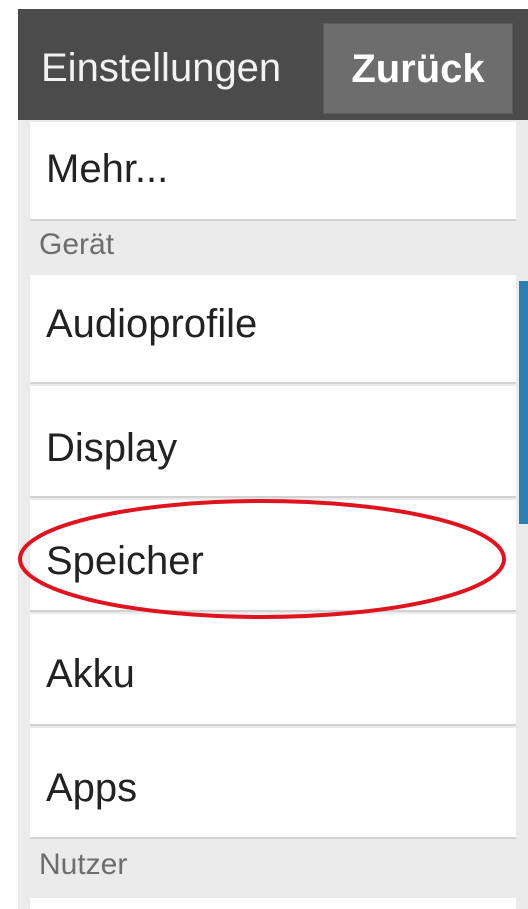  Describe the element at coordinates (92, 788) in the screenshot. I see `settings-item-label: Apps` at that location.